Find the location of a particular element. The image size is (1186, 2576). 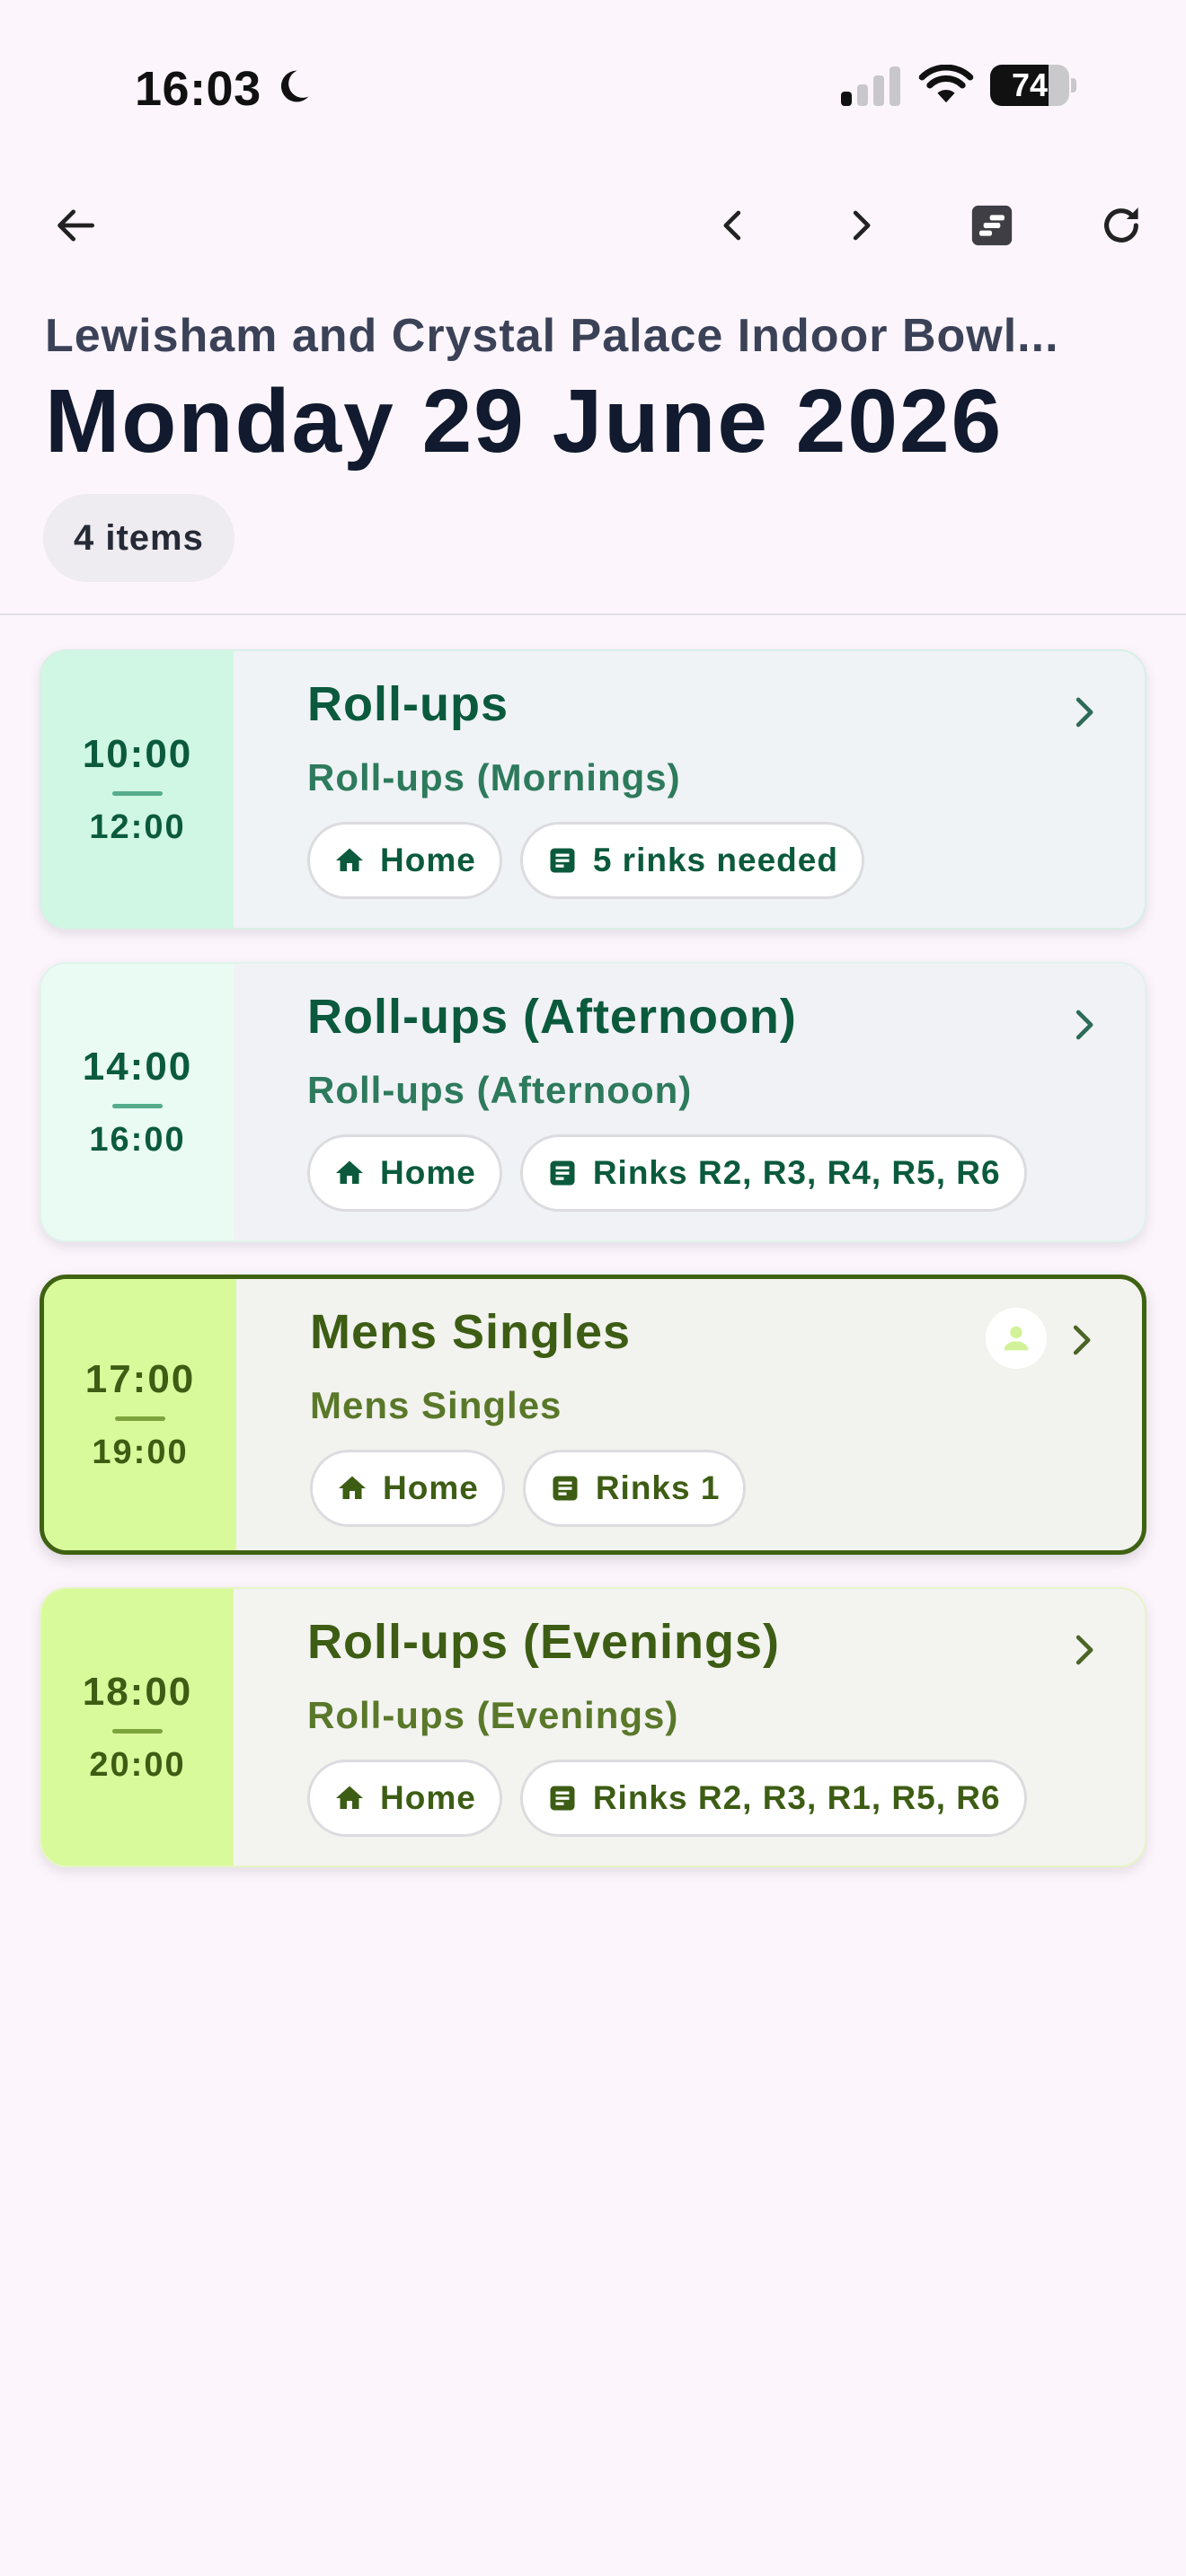

event-start-time: 18:00 is located at coordinates (137, 1692).